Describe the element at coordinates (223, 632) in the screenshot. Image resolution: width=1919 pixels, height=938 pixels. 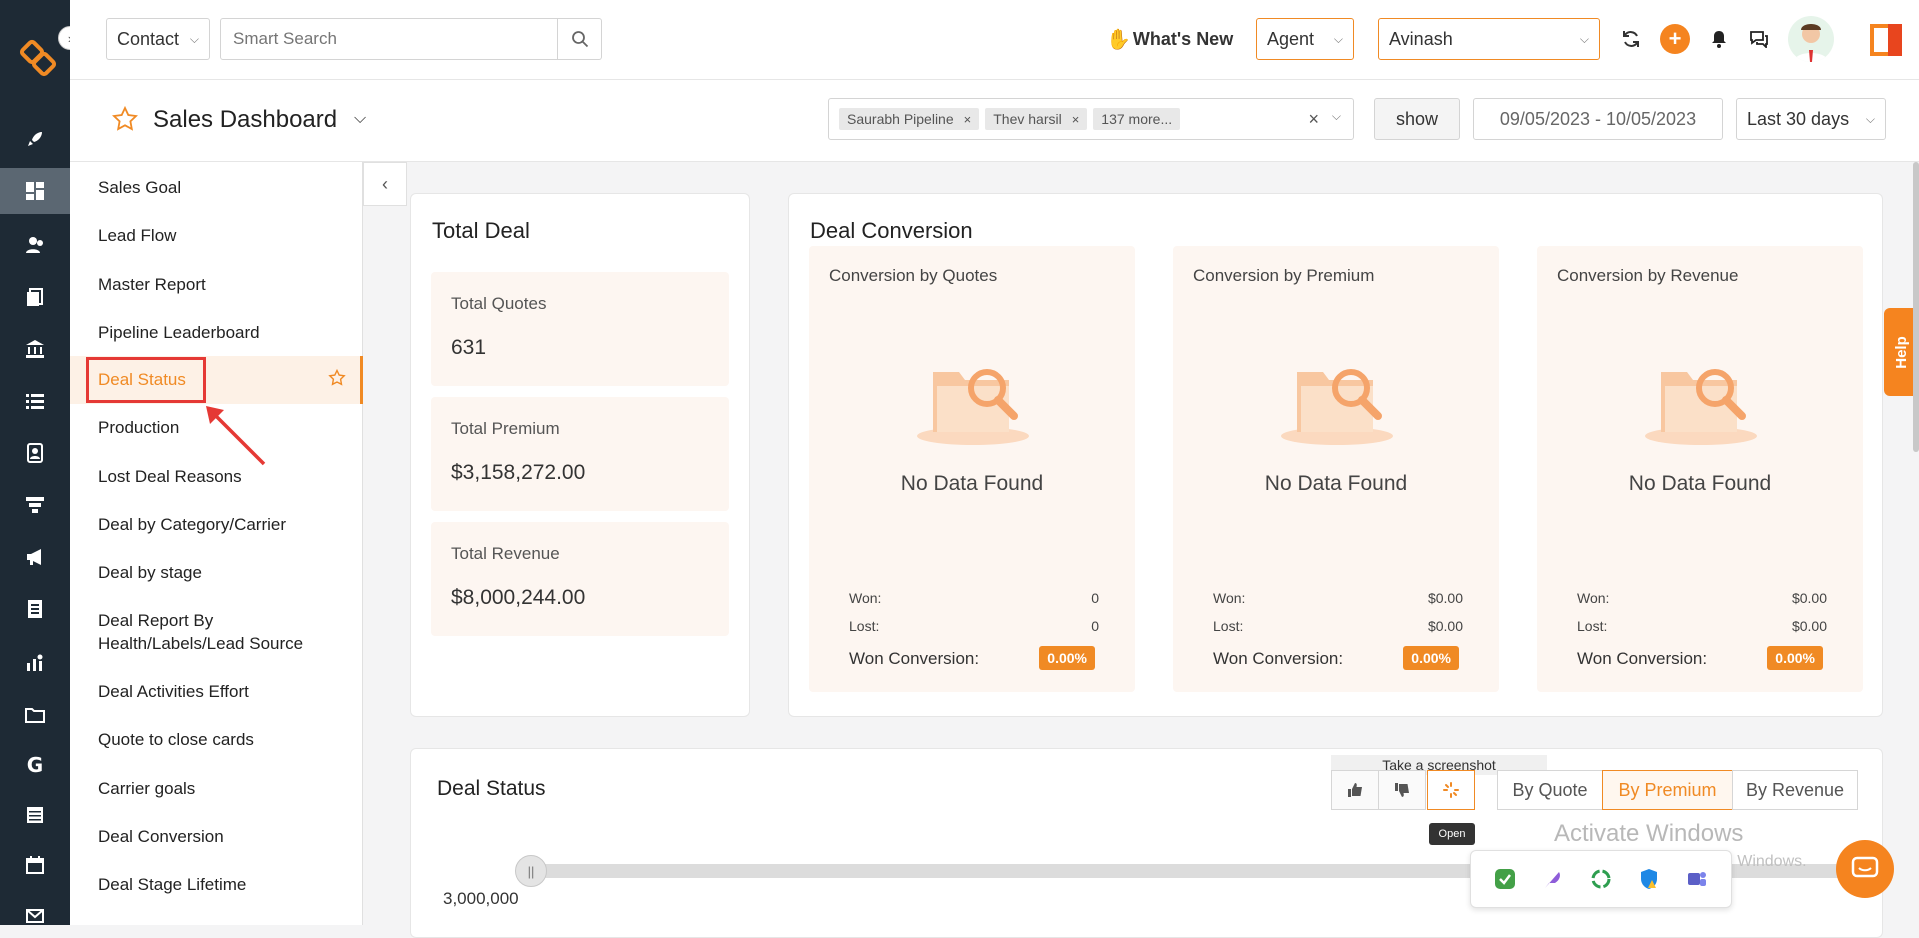
I see `menu-item-deal-report-health: Deal Report By Health/Labels/Lead Source` at that location.